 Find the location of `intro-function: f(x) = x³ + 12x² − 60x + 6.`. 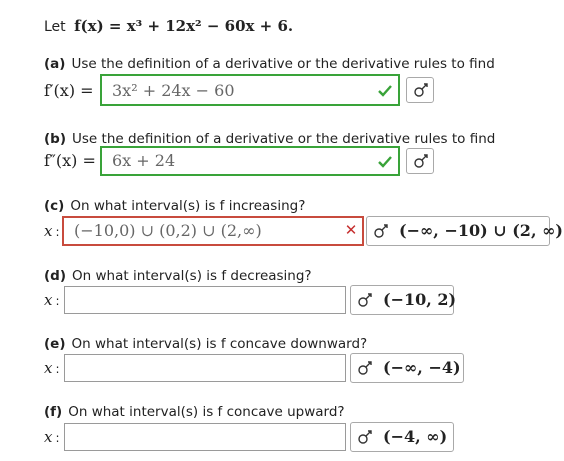

intro-function: f(x) = x³ + 12x² − 60x + 6. is located at coordinates (184, 26).